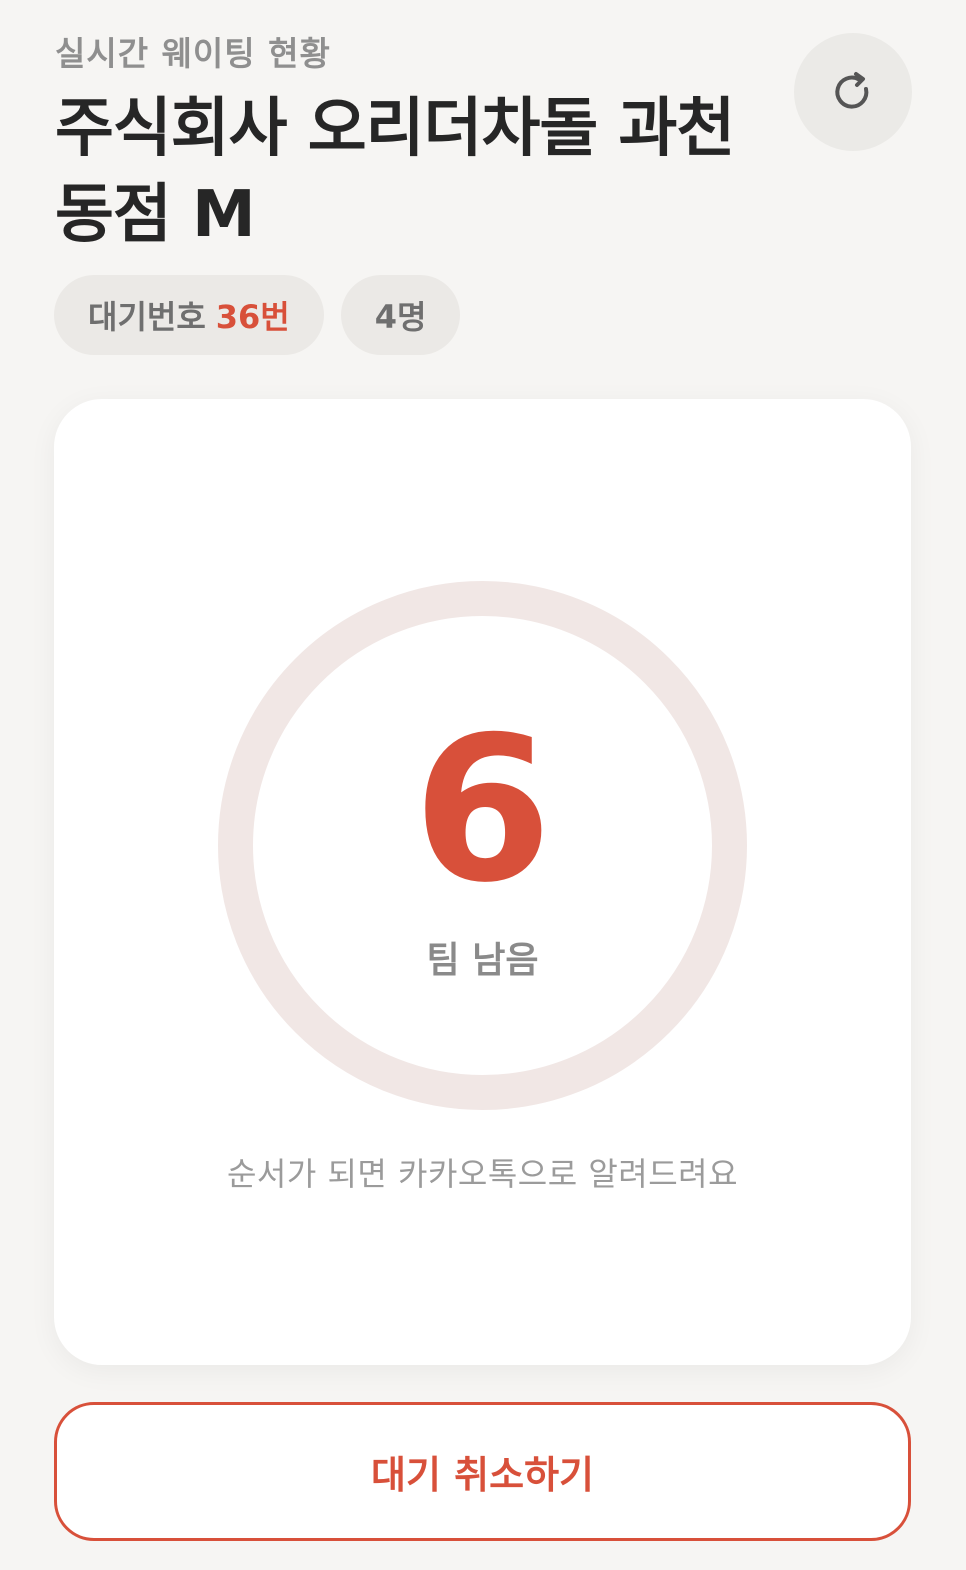 This screenshot has height=1570, width=966. I want to click on waiting-info-chips: 대기번호 36번 4명, so click(257, 315).